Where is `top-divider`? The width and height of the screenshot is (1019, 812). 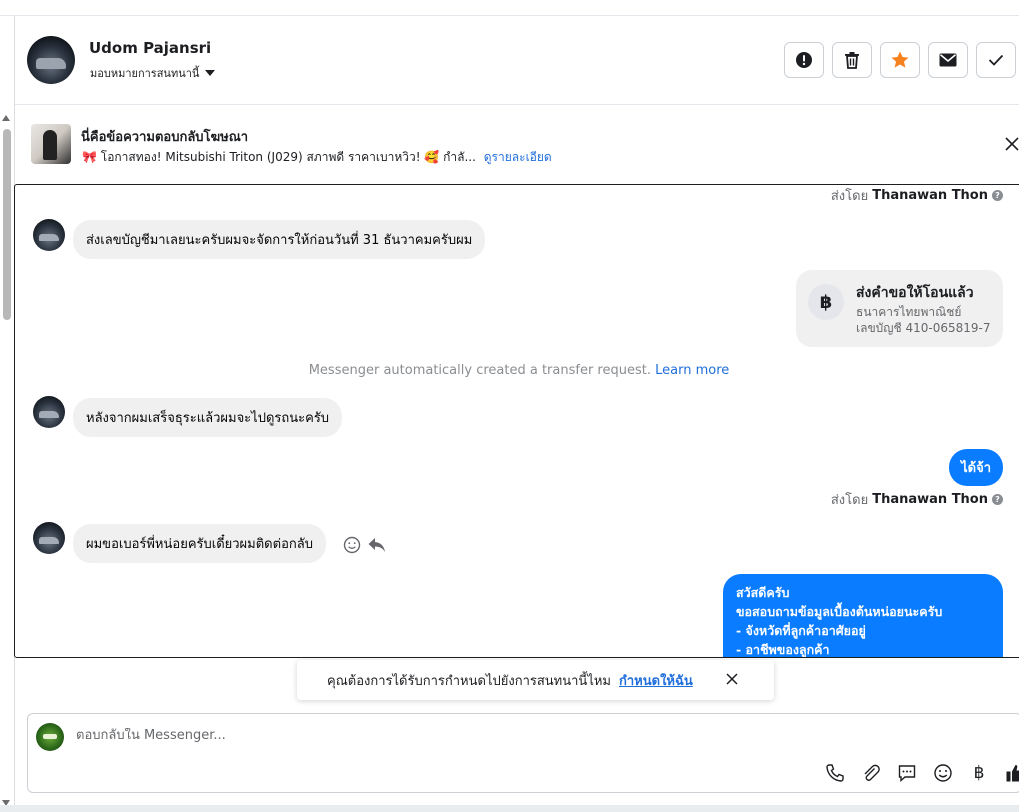
top-divider is located at coordinates (509, 8).